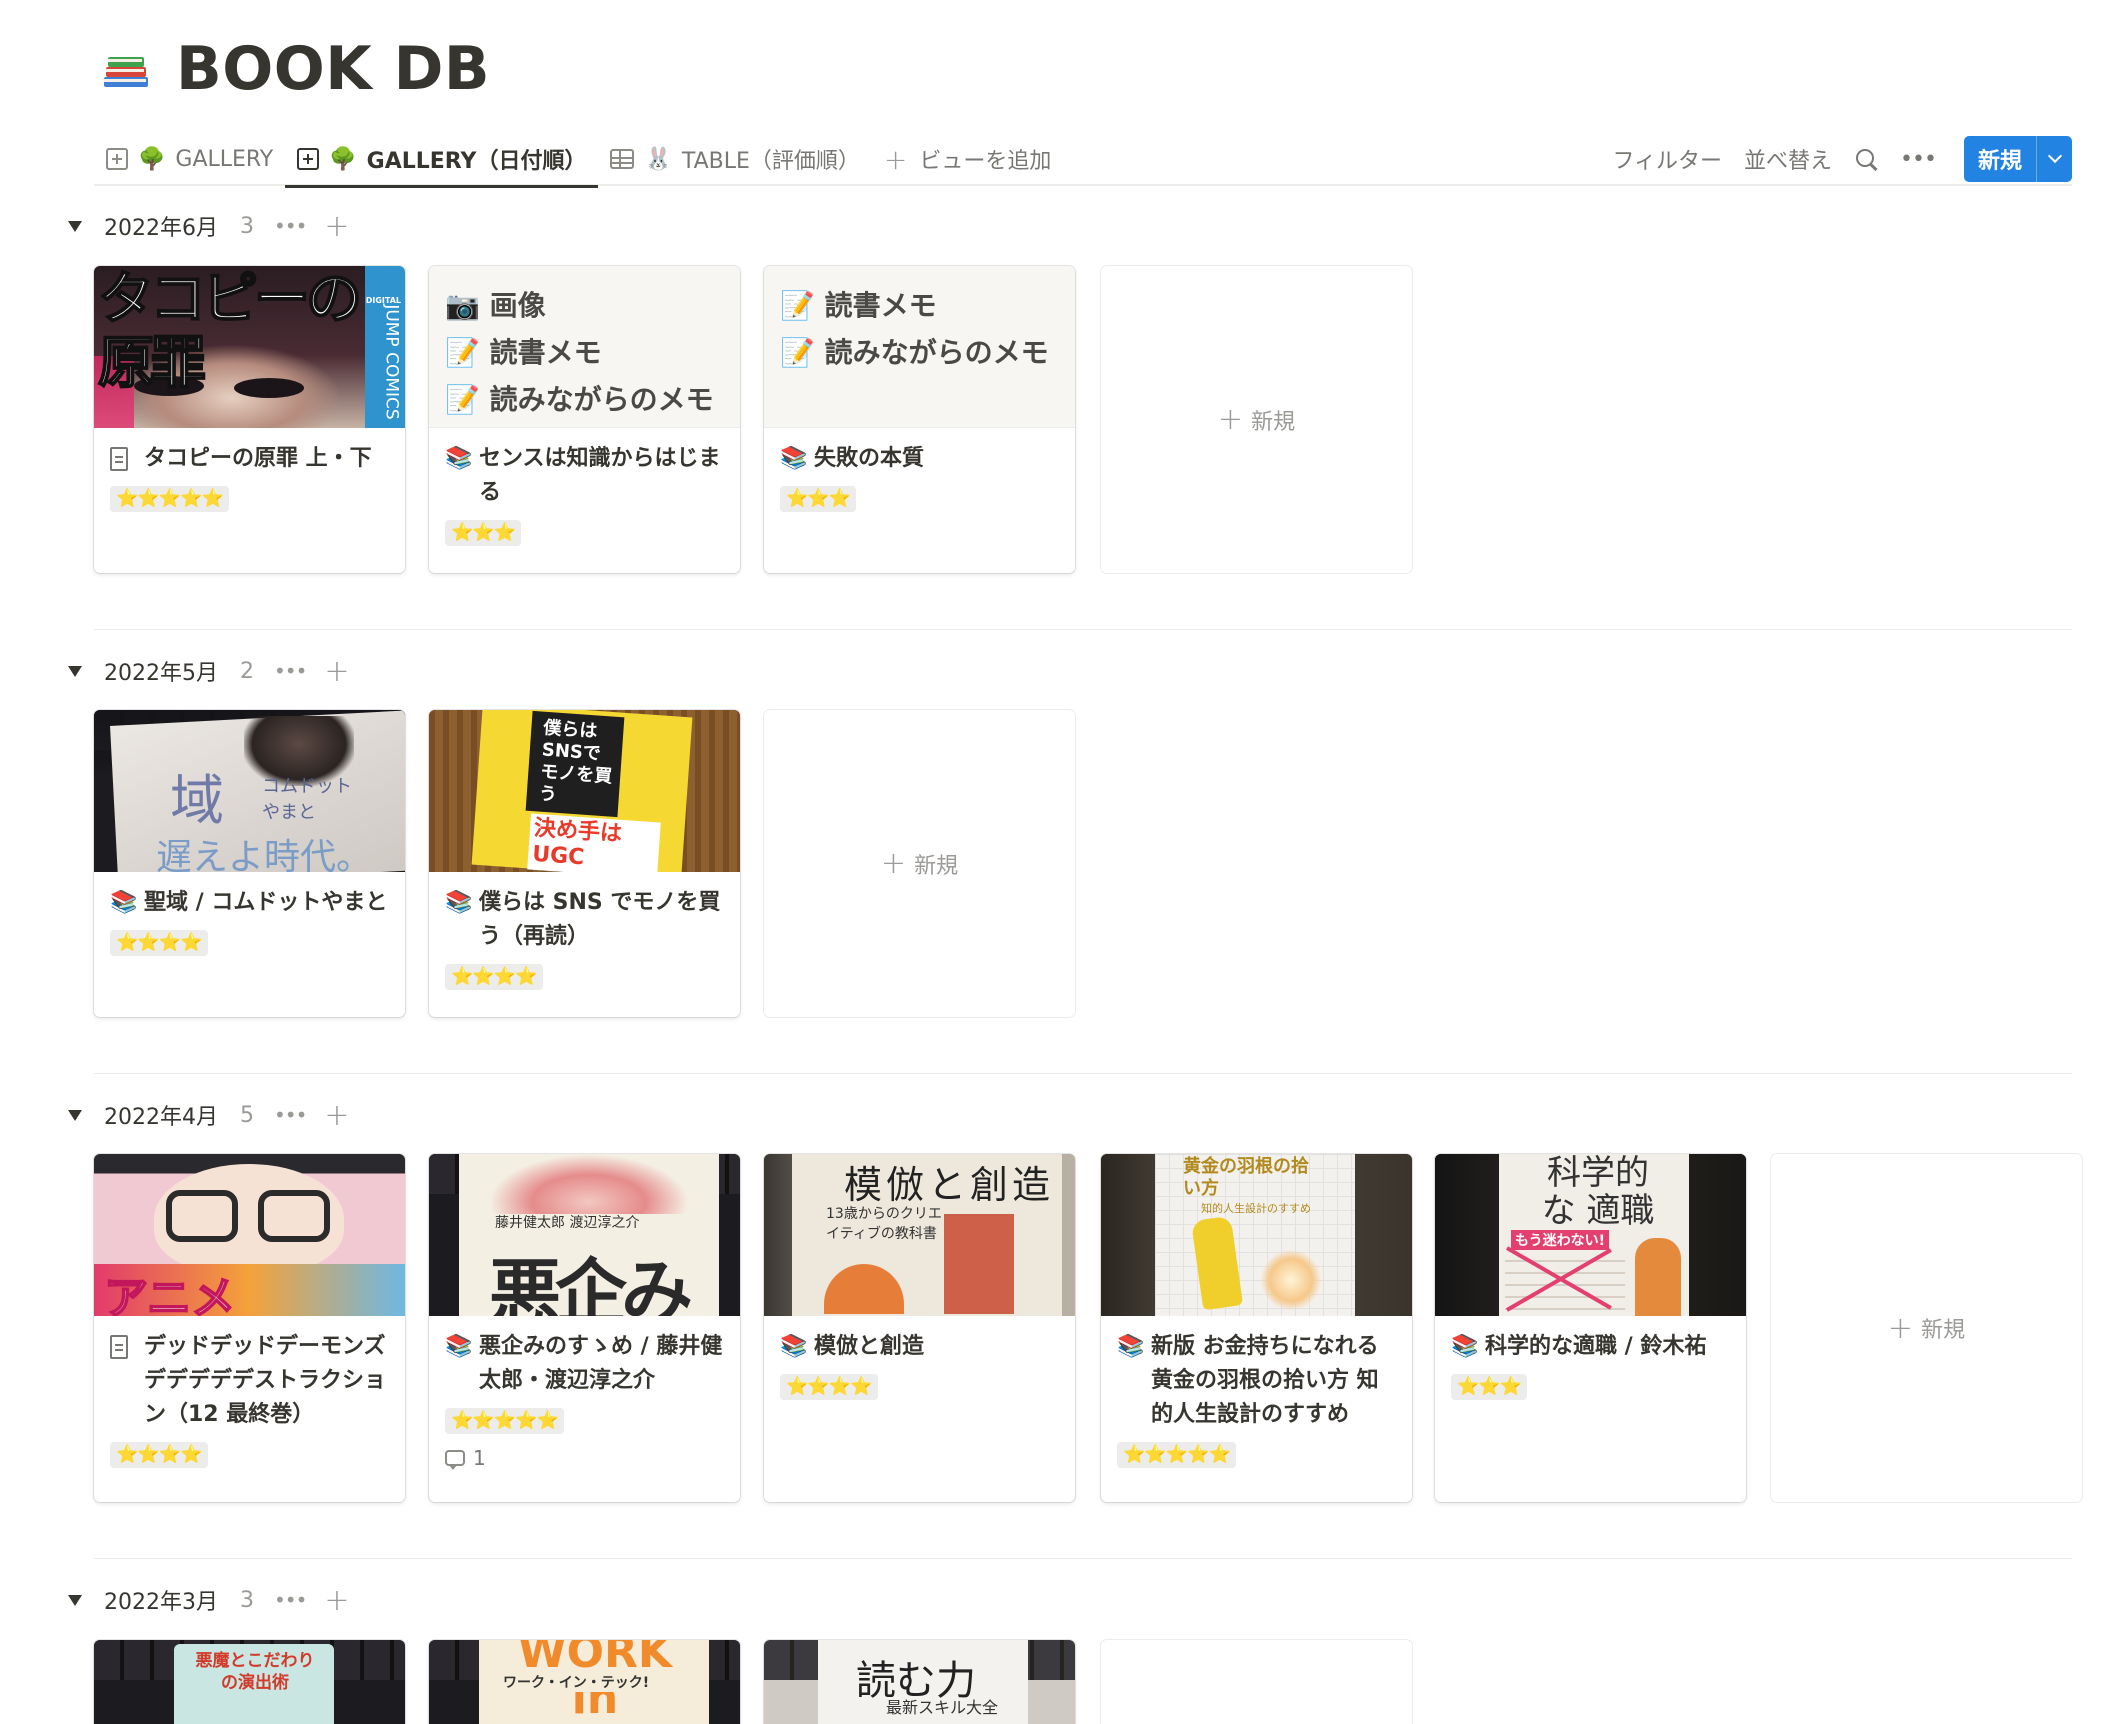 This screenshot has width=2114, height=1724. What do you see at coordinates (1788, 159) in the screenshot?
I see `sort-button: 並べ替え` at bounding box center [1788, 159].